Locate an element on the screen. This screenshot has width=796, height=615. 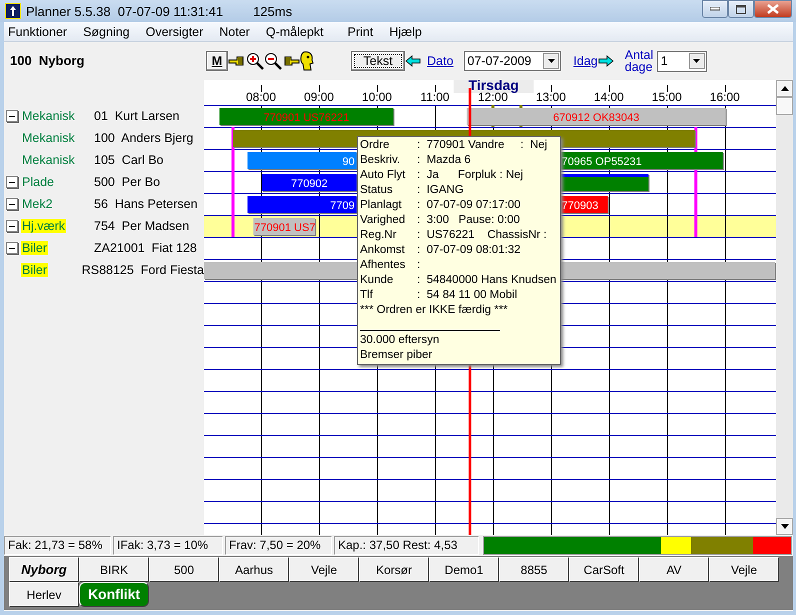
menu-item: Q-målepkt is located at coordinates (295, 31).